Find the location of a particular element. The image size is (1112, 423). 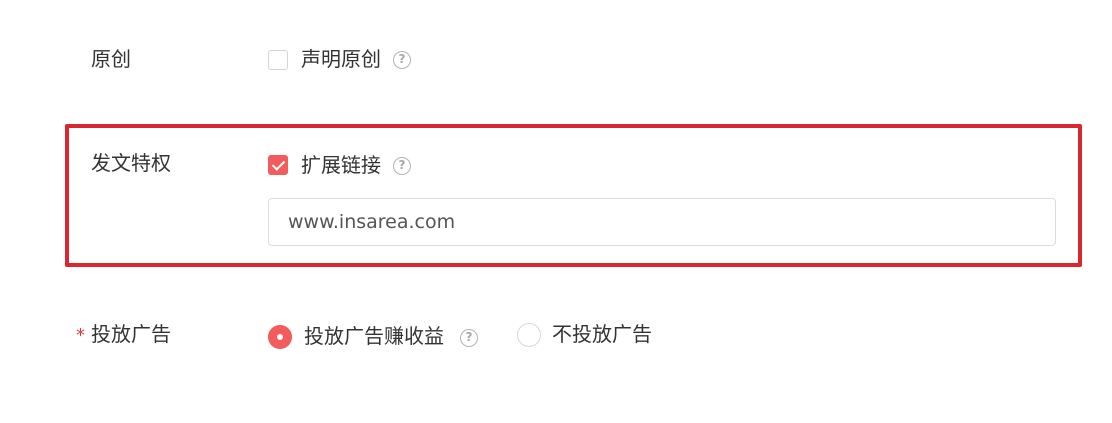

radio-show-ads is located at coordinates (280, 337).